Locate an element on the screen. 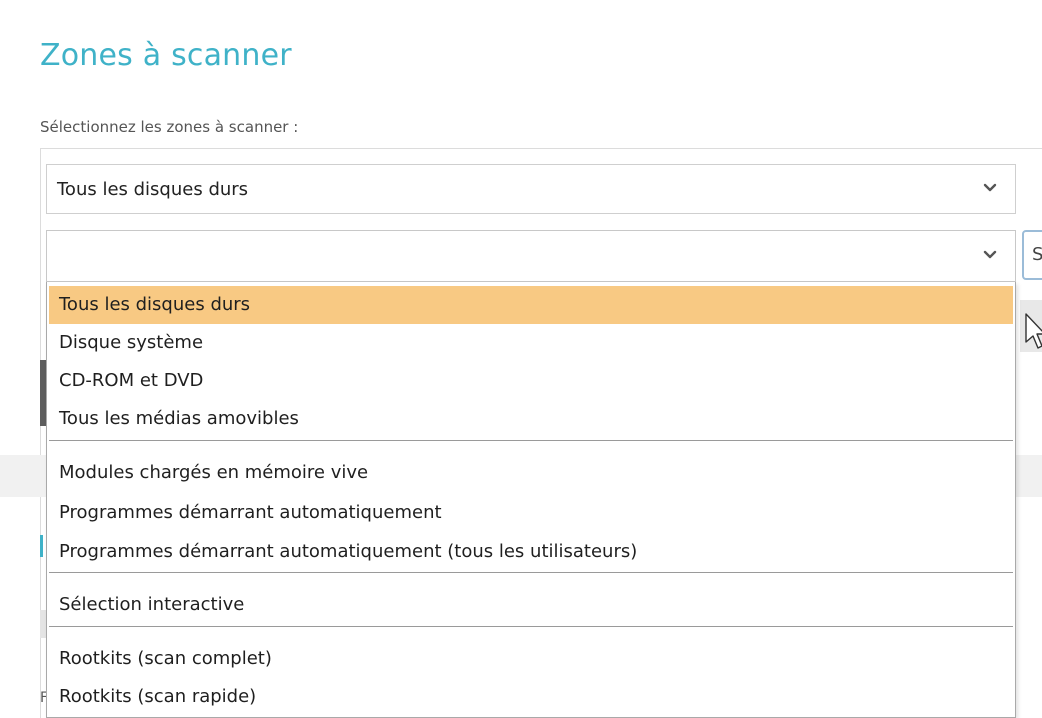  panel-border is located at coordinates (541, 148).